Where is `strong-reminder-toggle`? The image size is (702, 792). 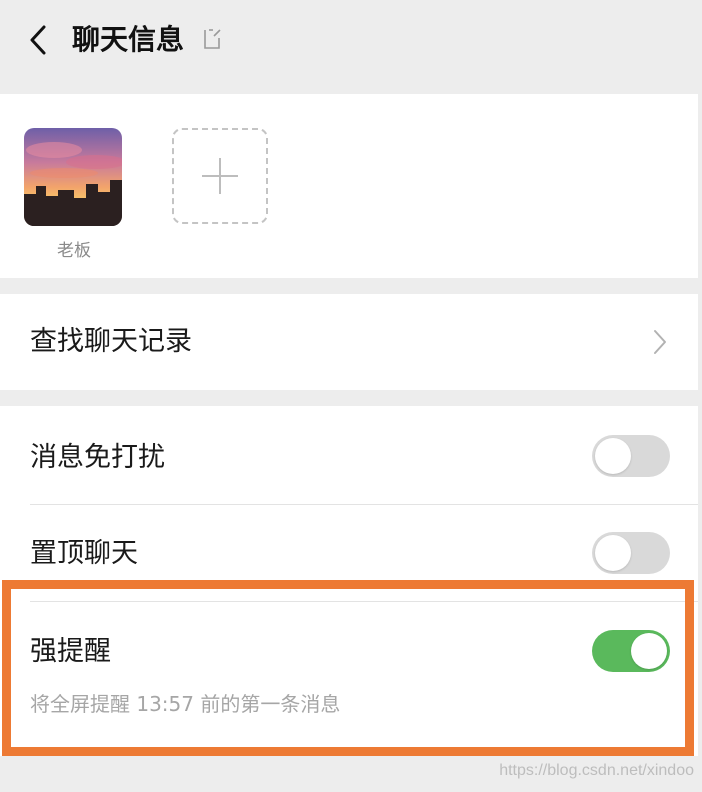
strong-reminder-toggle is located at coordinates (631, 651).